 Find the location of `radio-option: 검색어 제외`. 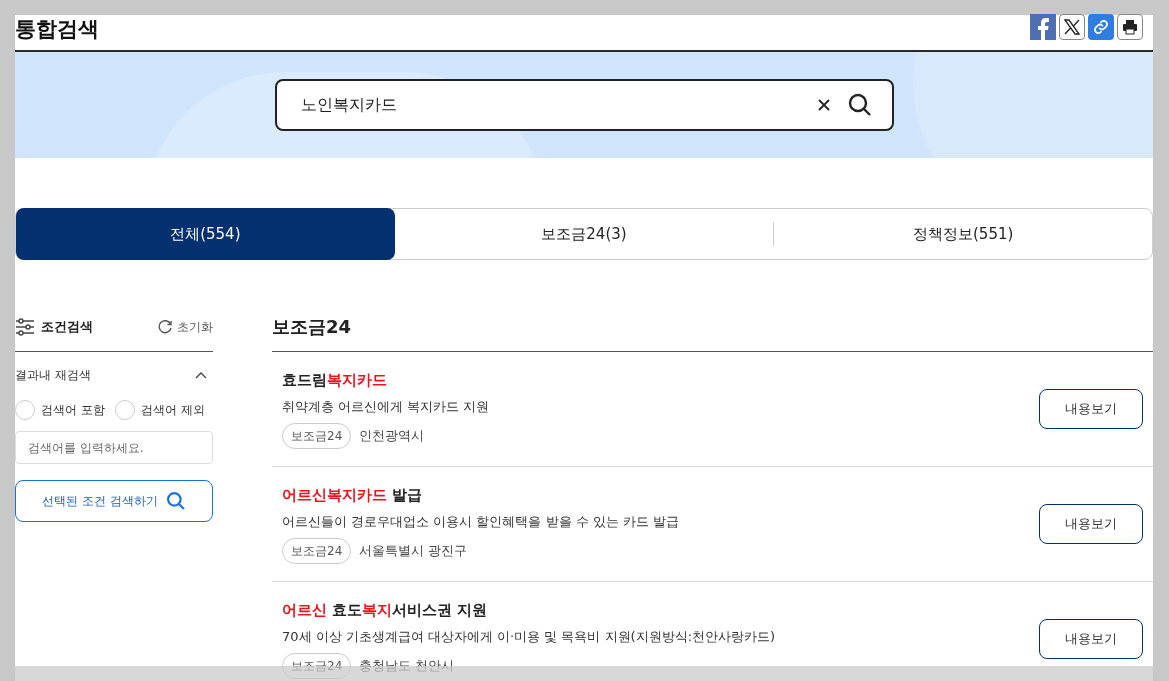

radio-option: 검색어 제외 is located at coordinates (159, 410).